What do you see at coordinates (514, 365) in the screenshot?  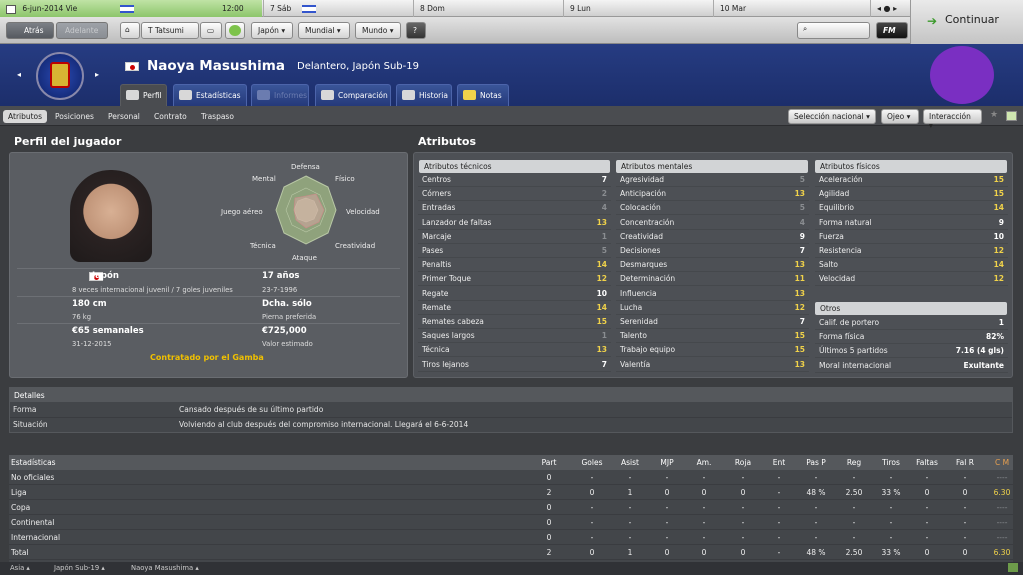 I see `attribute-row: Tiros lejanos 7` at bounding box center [514, 365].